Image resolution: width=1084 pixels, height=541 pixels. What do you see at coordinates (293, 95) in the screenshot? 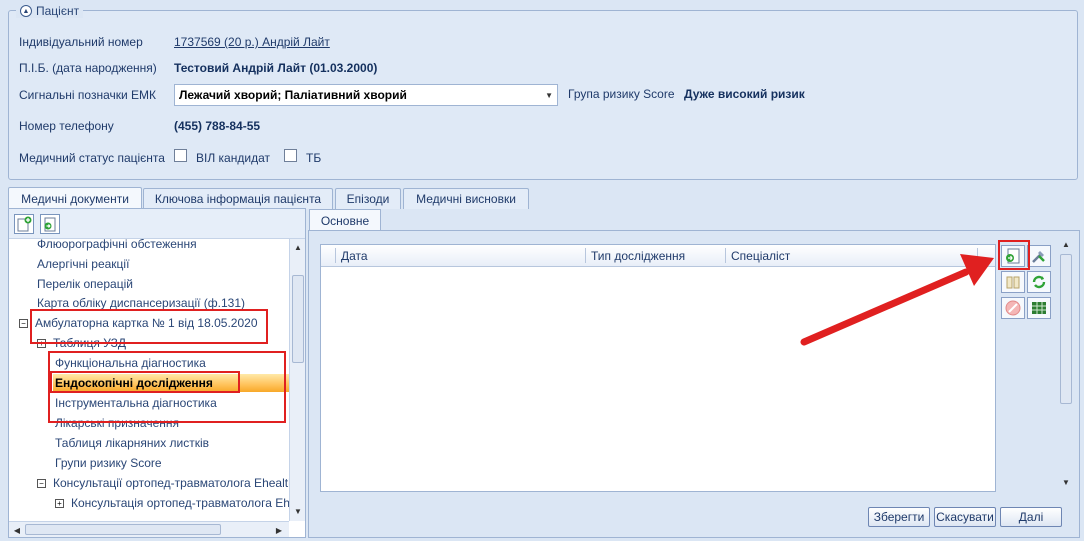
I see `signals-value: Лежачий хворий; Паліативний хворий` at bounding box center [293, 95].